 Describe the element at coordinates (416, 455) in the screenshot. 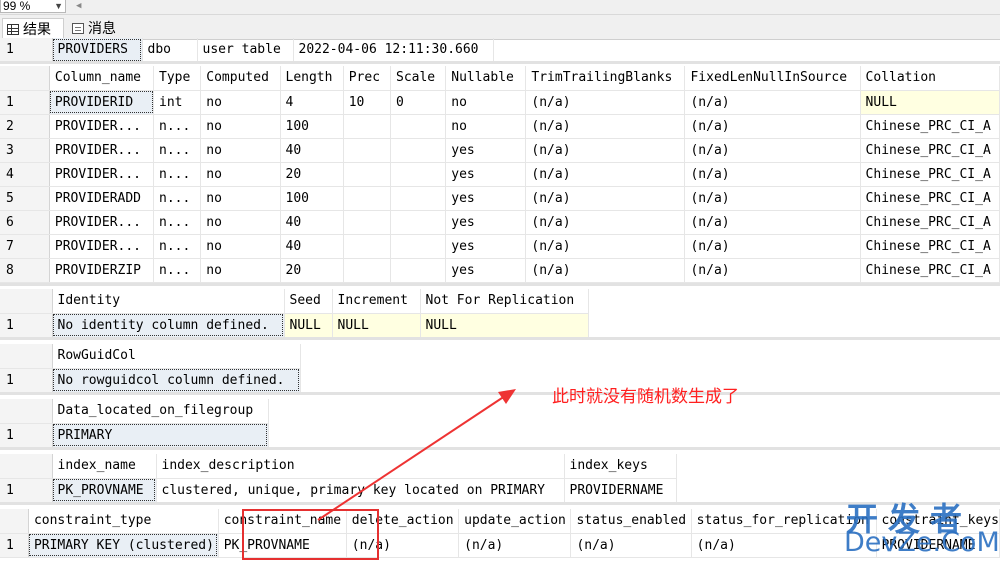

I see `annotation-arrow` at that location.